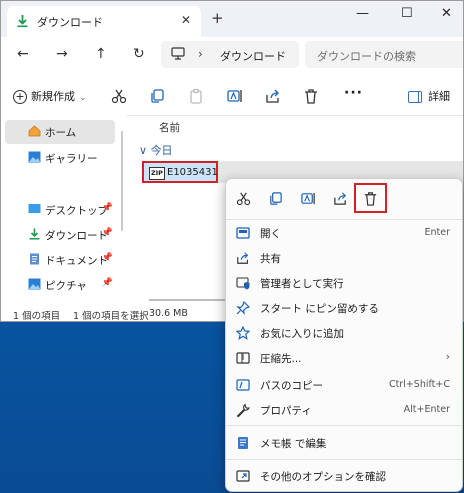 The height and width of the screenshot is (493, 464). I want to click on trash-icon, so click(370, 199).